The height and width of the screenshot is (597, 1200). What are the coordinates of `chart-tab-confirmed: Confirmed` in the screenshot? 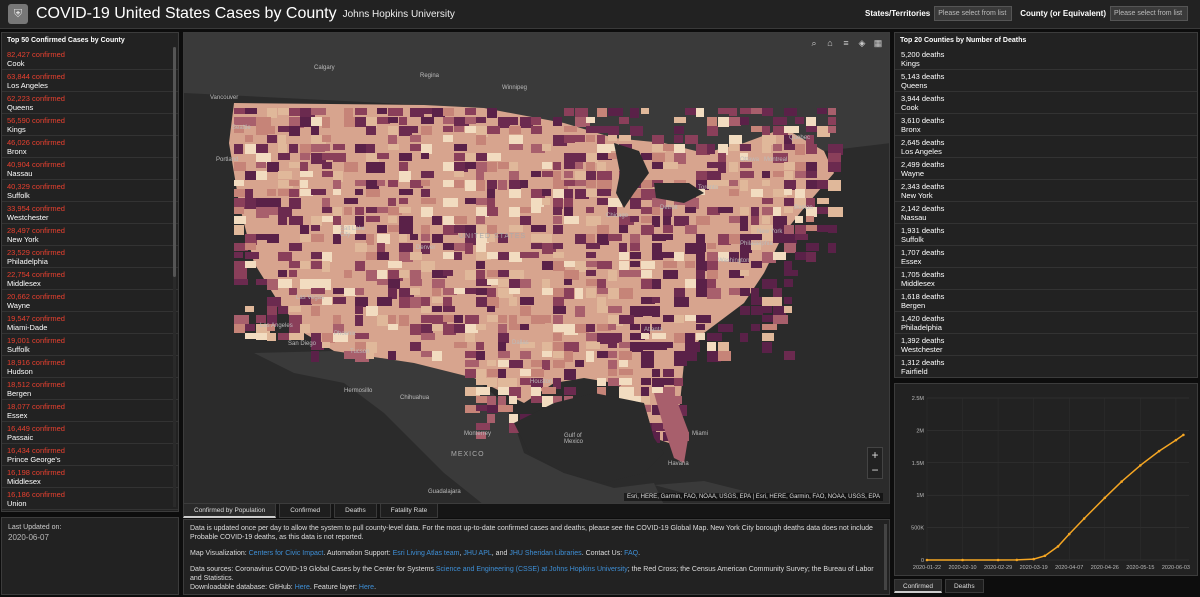 It's located at (918, 586).